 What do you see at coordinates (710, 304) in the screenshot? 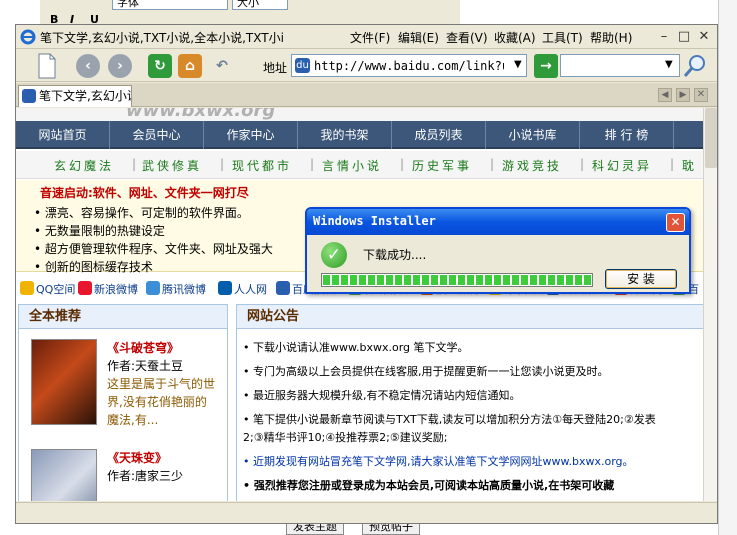
I see `vertical-scrollbar` at bounding box center [710, 304].